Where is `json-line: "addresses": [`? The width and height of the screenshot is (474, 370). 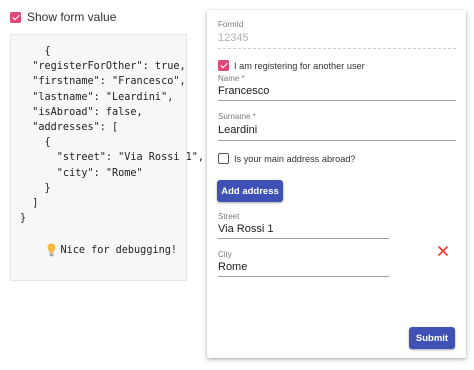
json-line: "addresses": [ is located at coordinates (69, 128).